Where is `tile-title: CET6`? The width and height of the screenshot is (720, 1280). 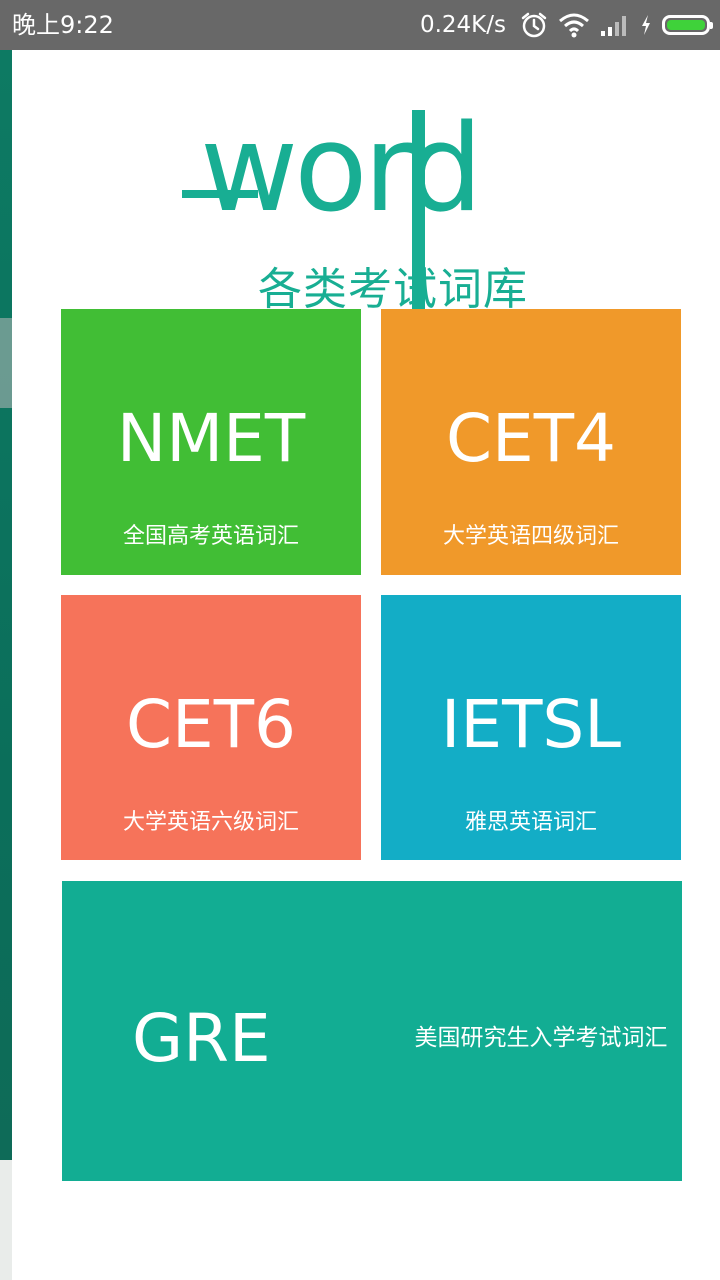 tile-title: CET6 is located at coordinates (211, 724).